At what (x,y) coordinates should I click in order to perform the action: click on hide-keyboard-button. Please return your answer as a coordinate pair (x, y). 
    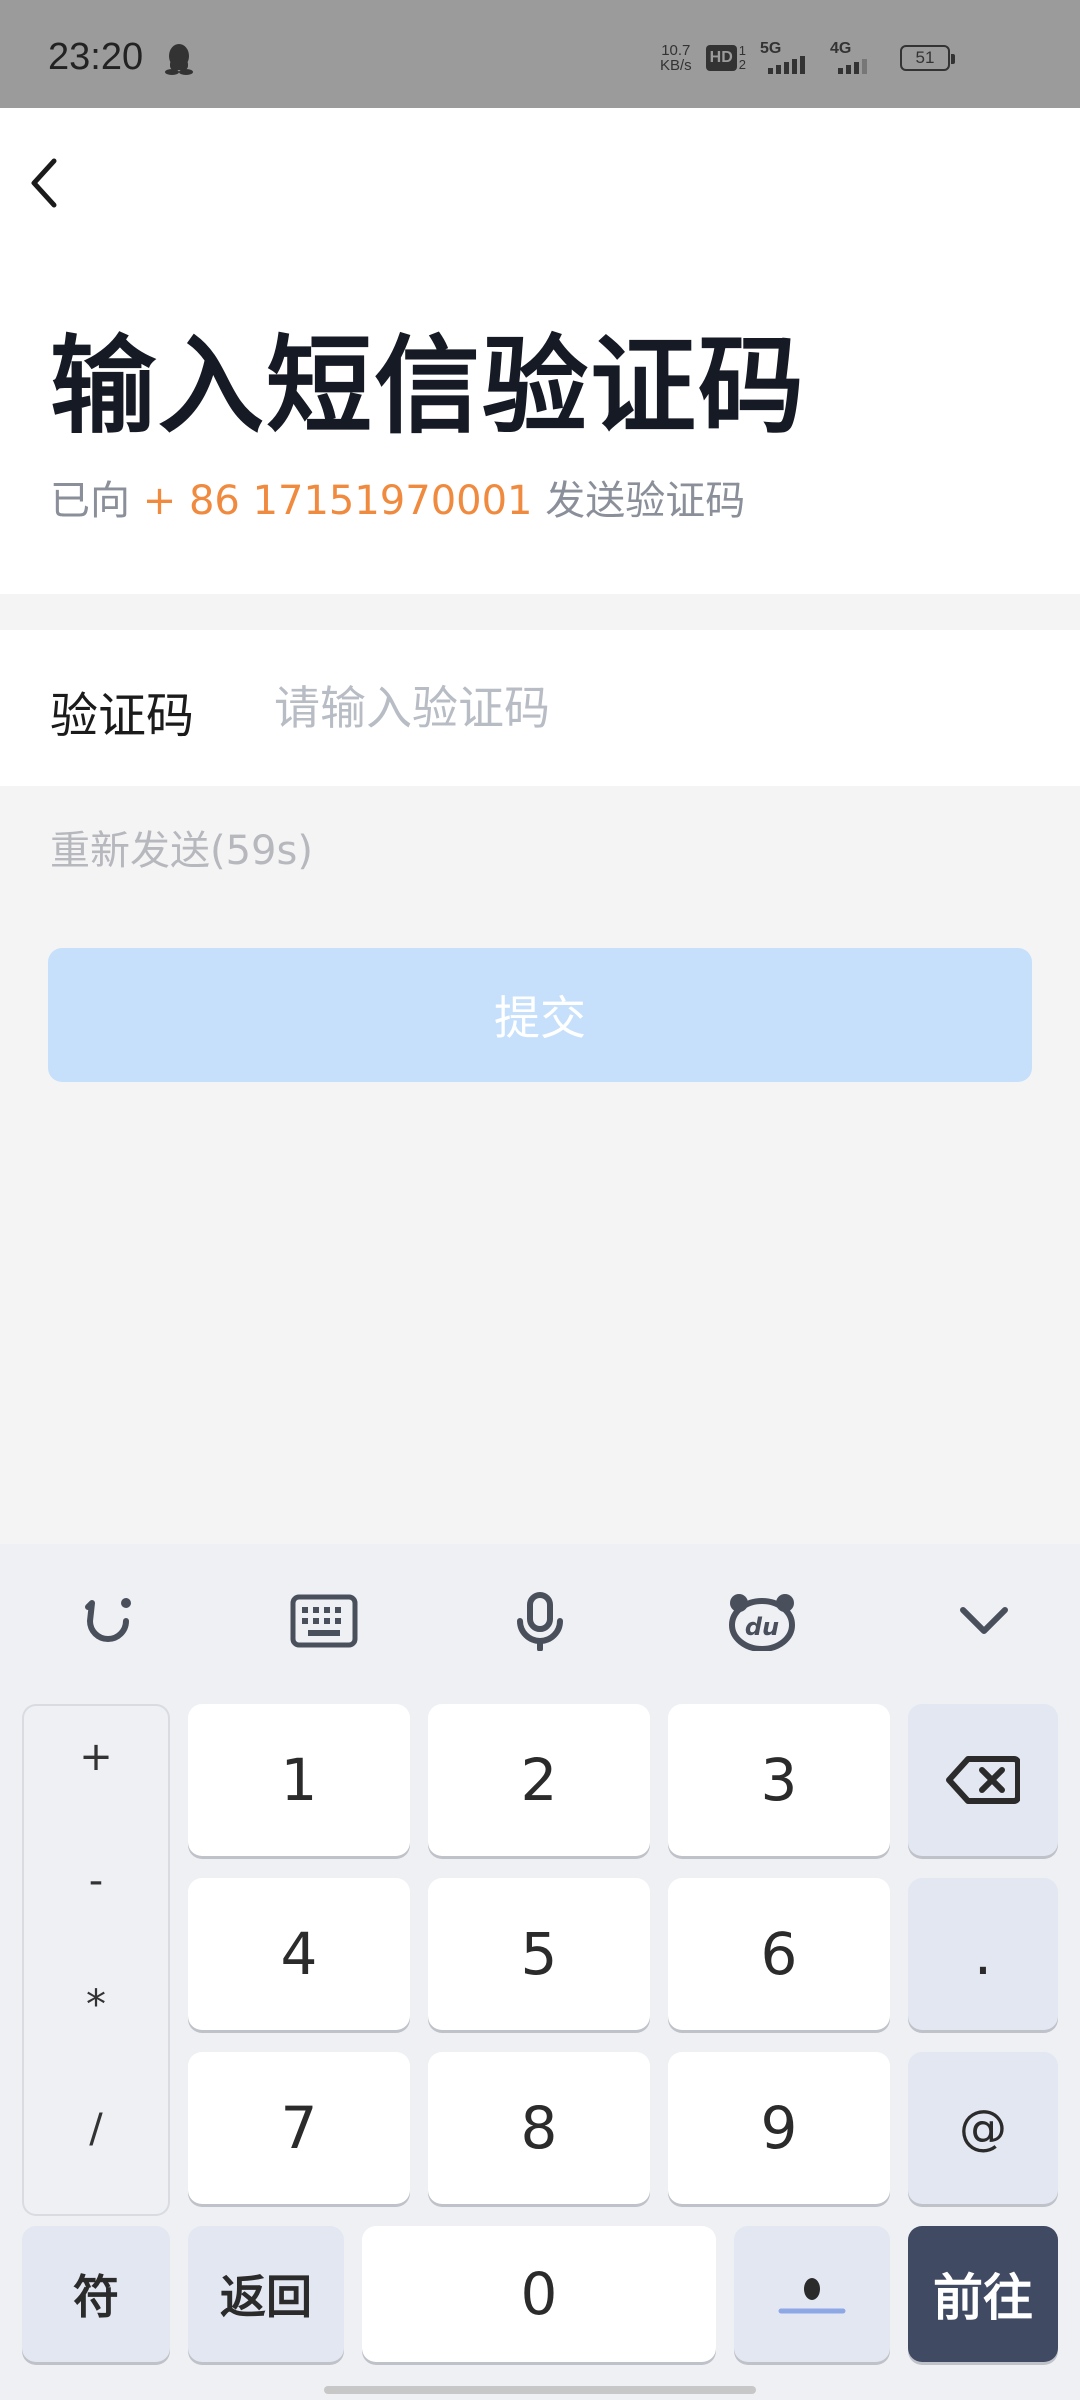
    Looking at the image, I should click on (984, 1621).